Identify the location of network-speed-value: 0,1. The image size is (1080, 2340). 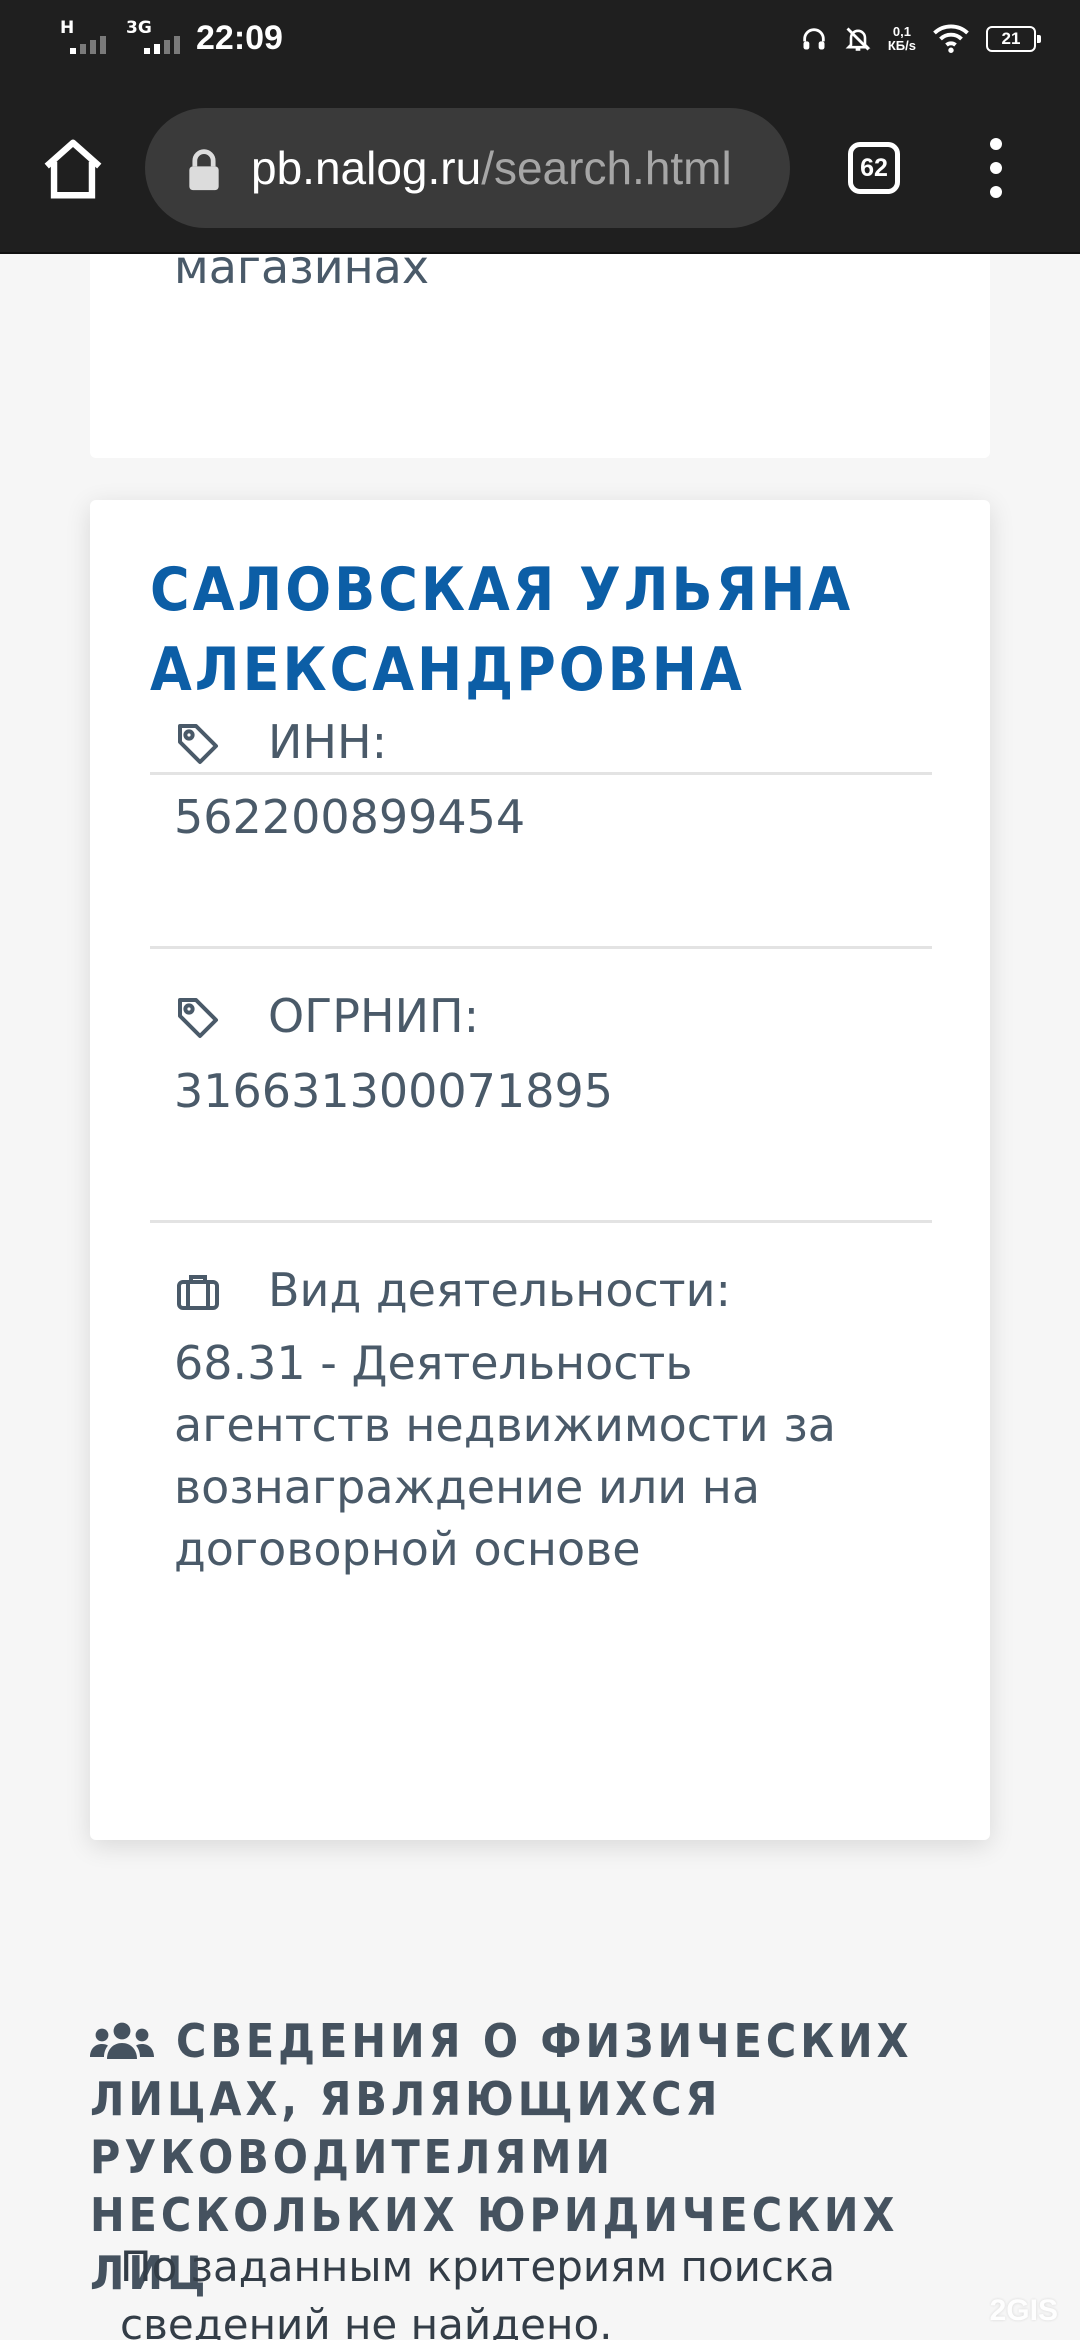
(901, 31).